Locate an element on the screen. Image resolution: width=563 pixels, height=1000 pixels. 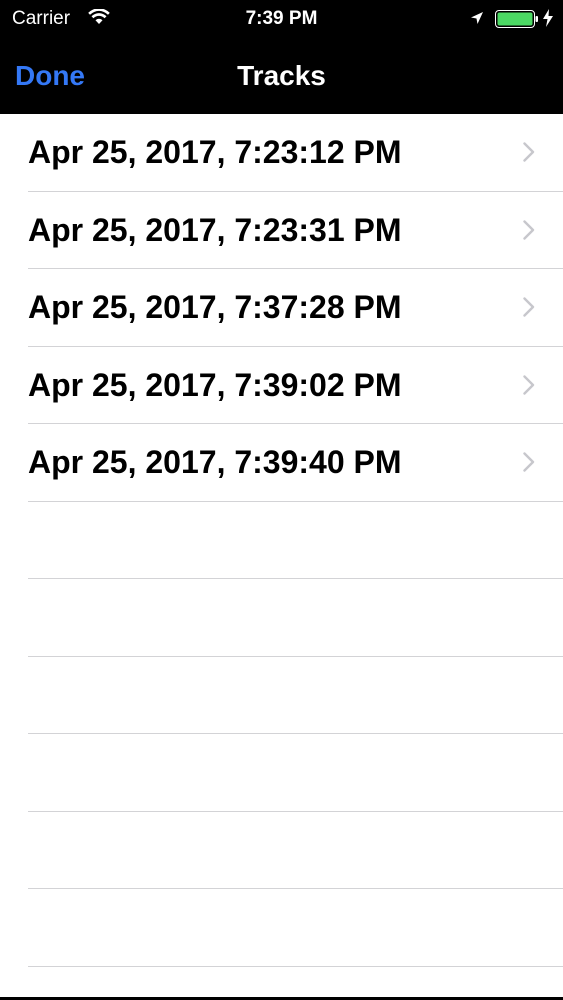
page-title: Tracks is located at coordinates (281, 75).